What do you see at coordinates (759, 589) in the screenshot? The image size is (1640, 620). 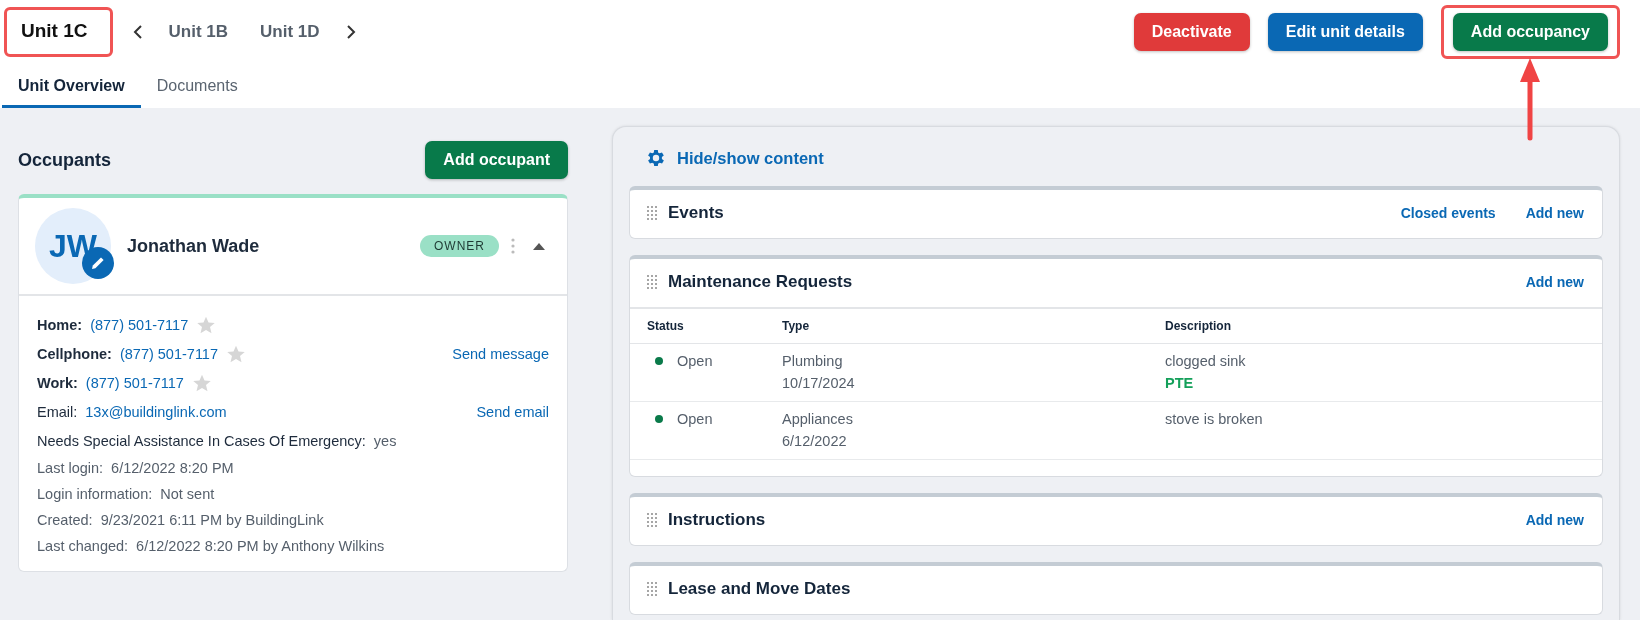 I see `section-title: Lease and Move Dates` at bounding box center [759, 589].